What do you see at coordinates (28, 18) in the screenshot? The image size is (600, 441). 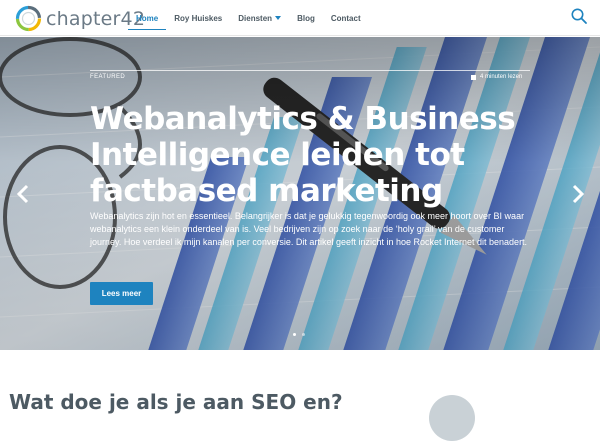 I see `logo-icon` at bounding box center [28, 18].